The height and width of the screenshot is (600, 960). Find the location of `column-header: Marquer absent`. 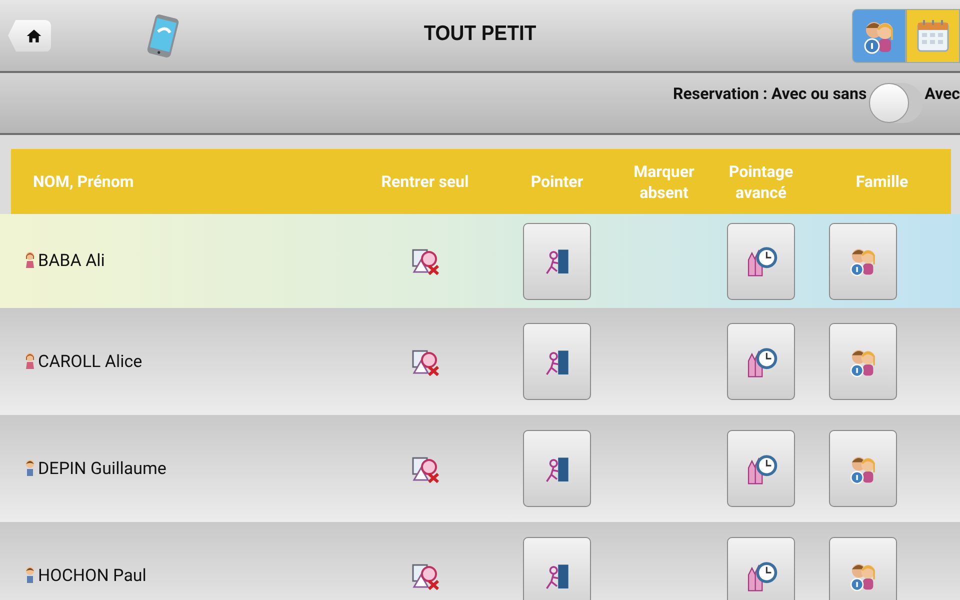

column-header: Marquer absent is located at coordinates (664, 181).